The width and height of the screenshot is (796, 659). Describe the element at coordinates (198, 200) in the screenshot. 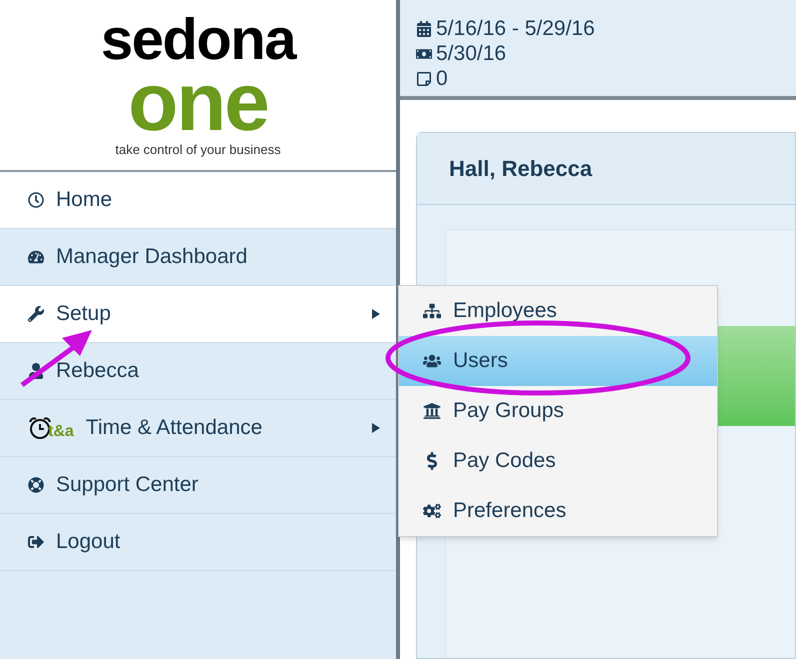

I see `sidebar-item: Home` at that location.